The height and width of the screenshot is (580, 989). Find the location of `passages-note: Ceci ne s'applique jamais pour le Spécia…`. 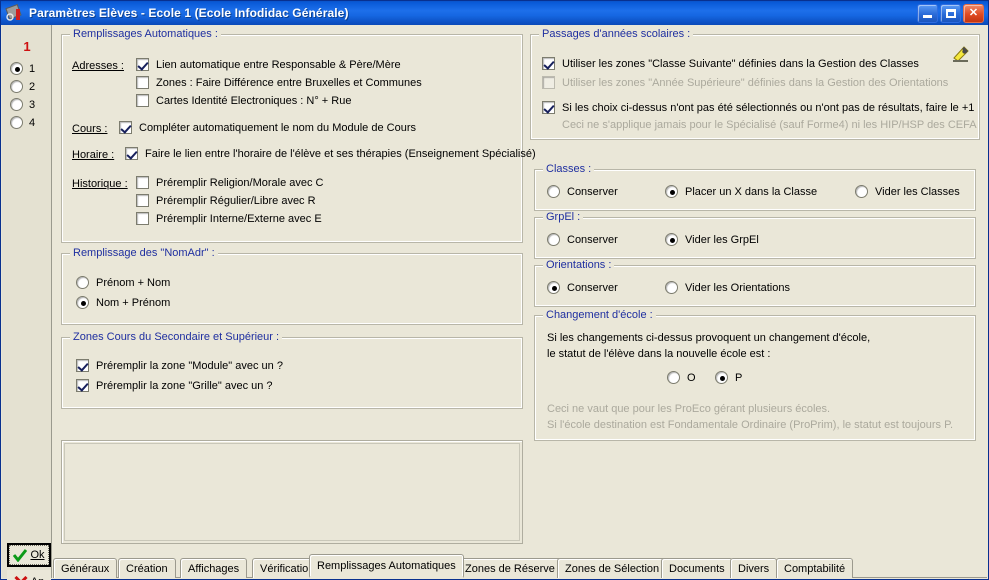

passages-note: Ceci ne s'applique jamais pour le Spécia… is located at coordinates (769, 125).